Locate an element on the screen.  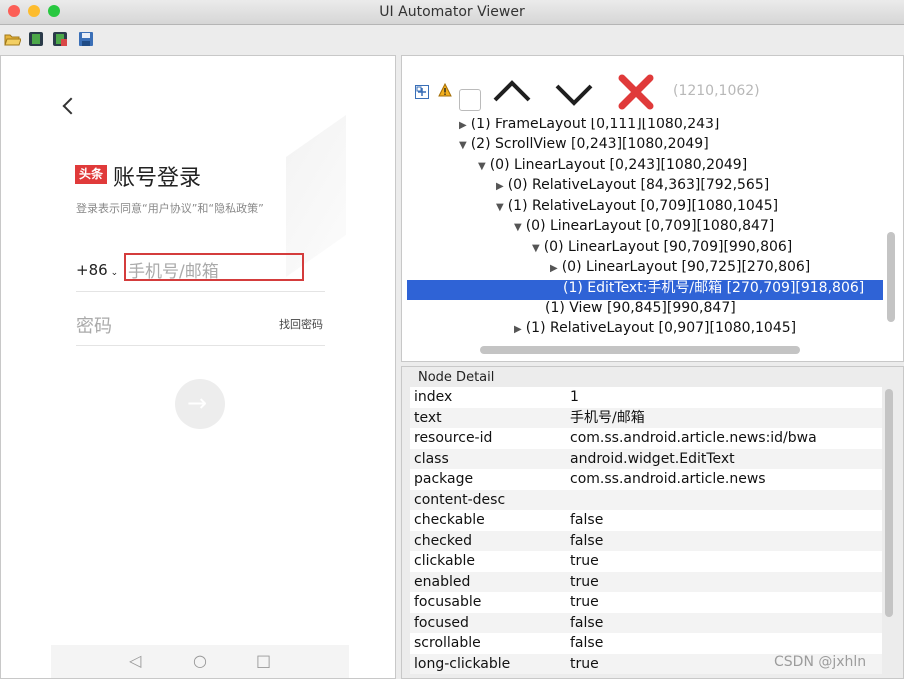
nav-back-icon: ◁ is located at coordinates (135, 660).